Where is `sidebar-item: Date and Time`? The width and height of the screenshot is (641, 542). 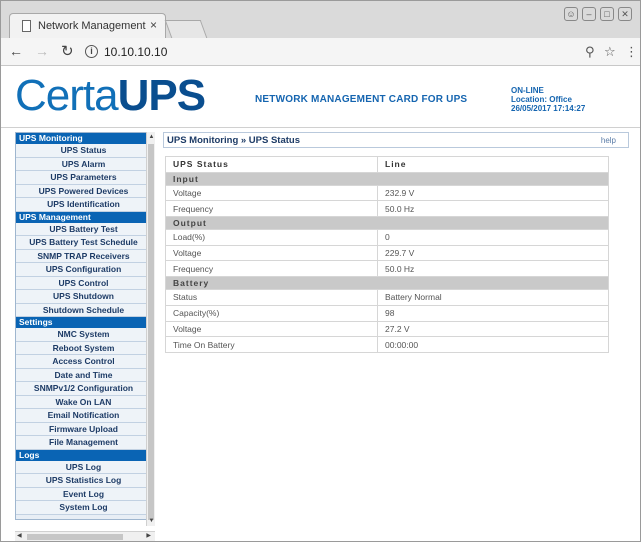 sidebar-item: Date and Time is located at coordinates (83, 375).